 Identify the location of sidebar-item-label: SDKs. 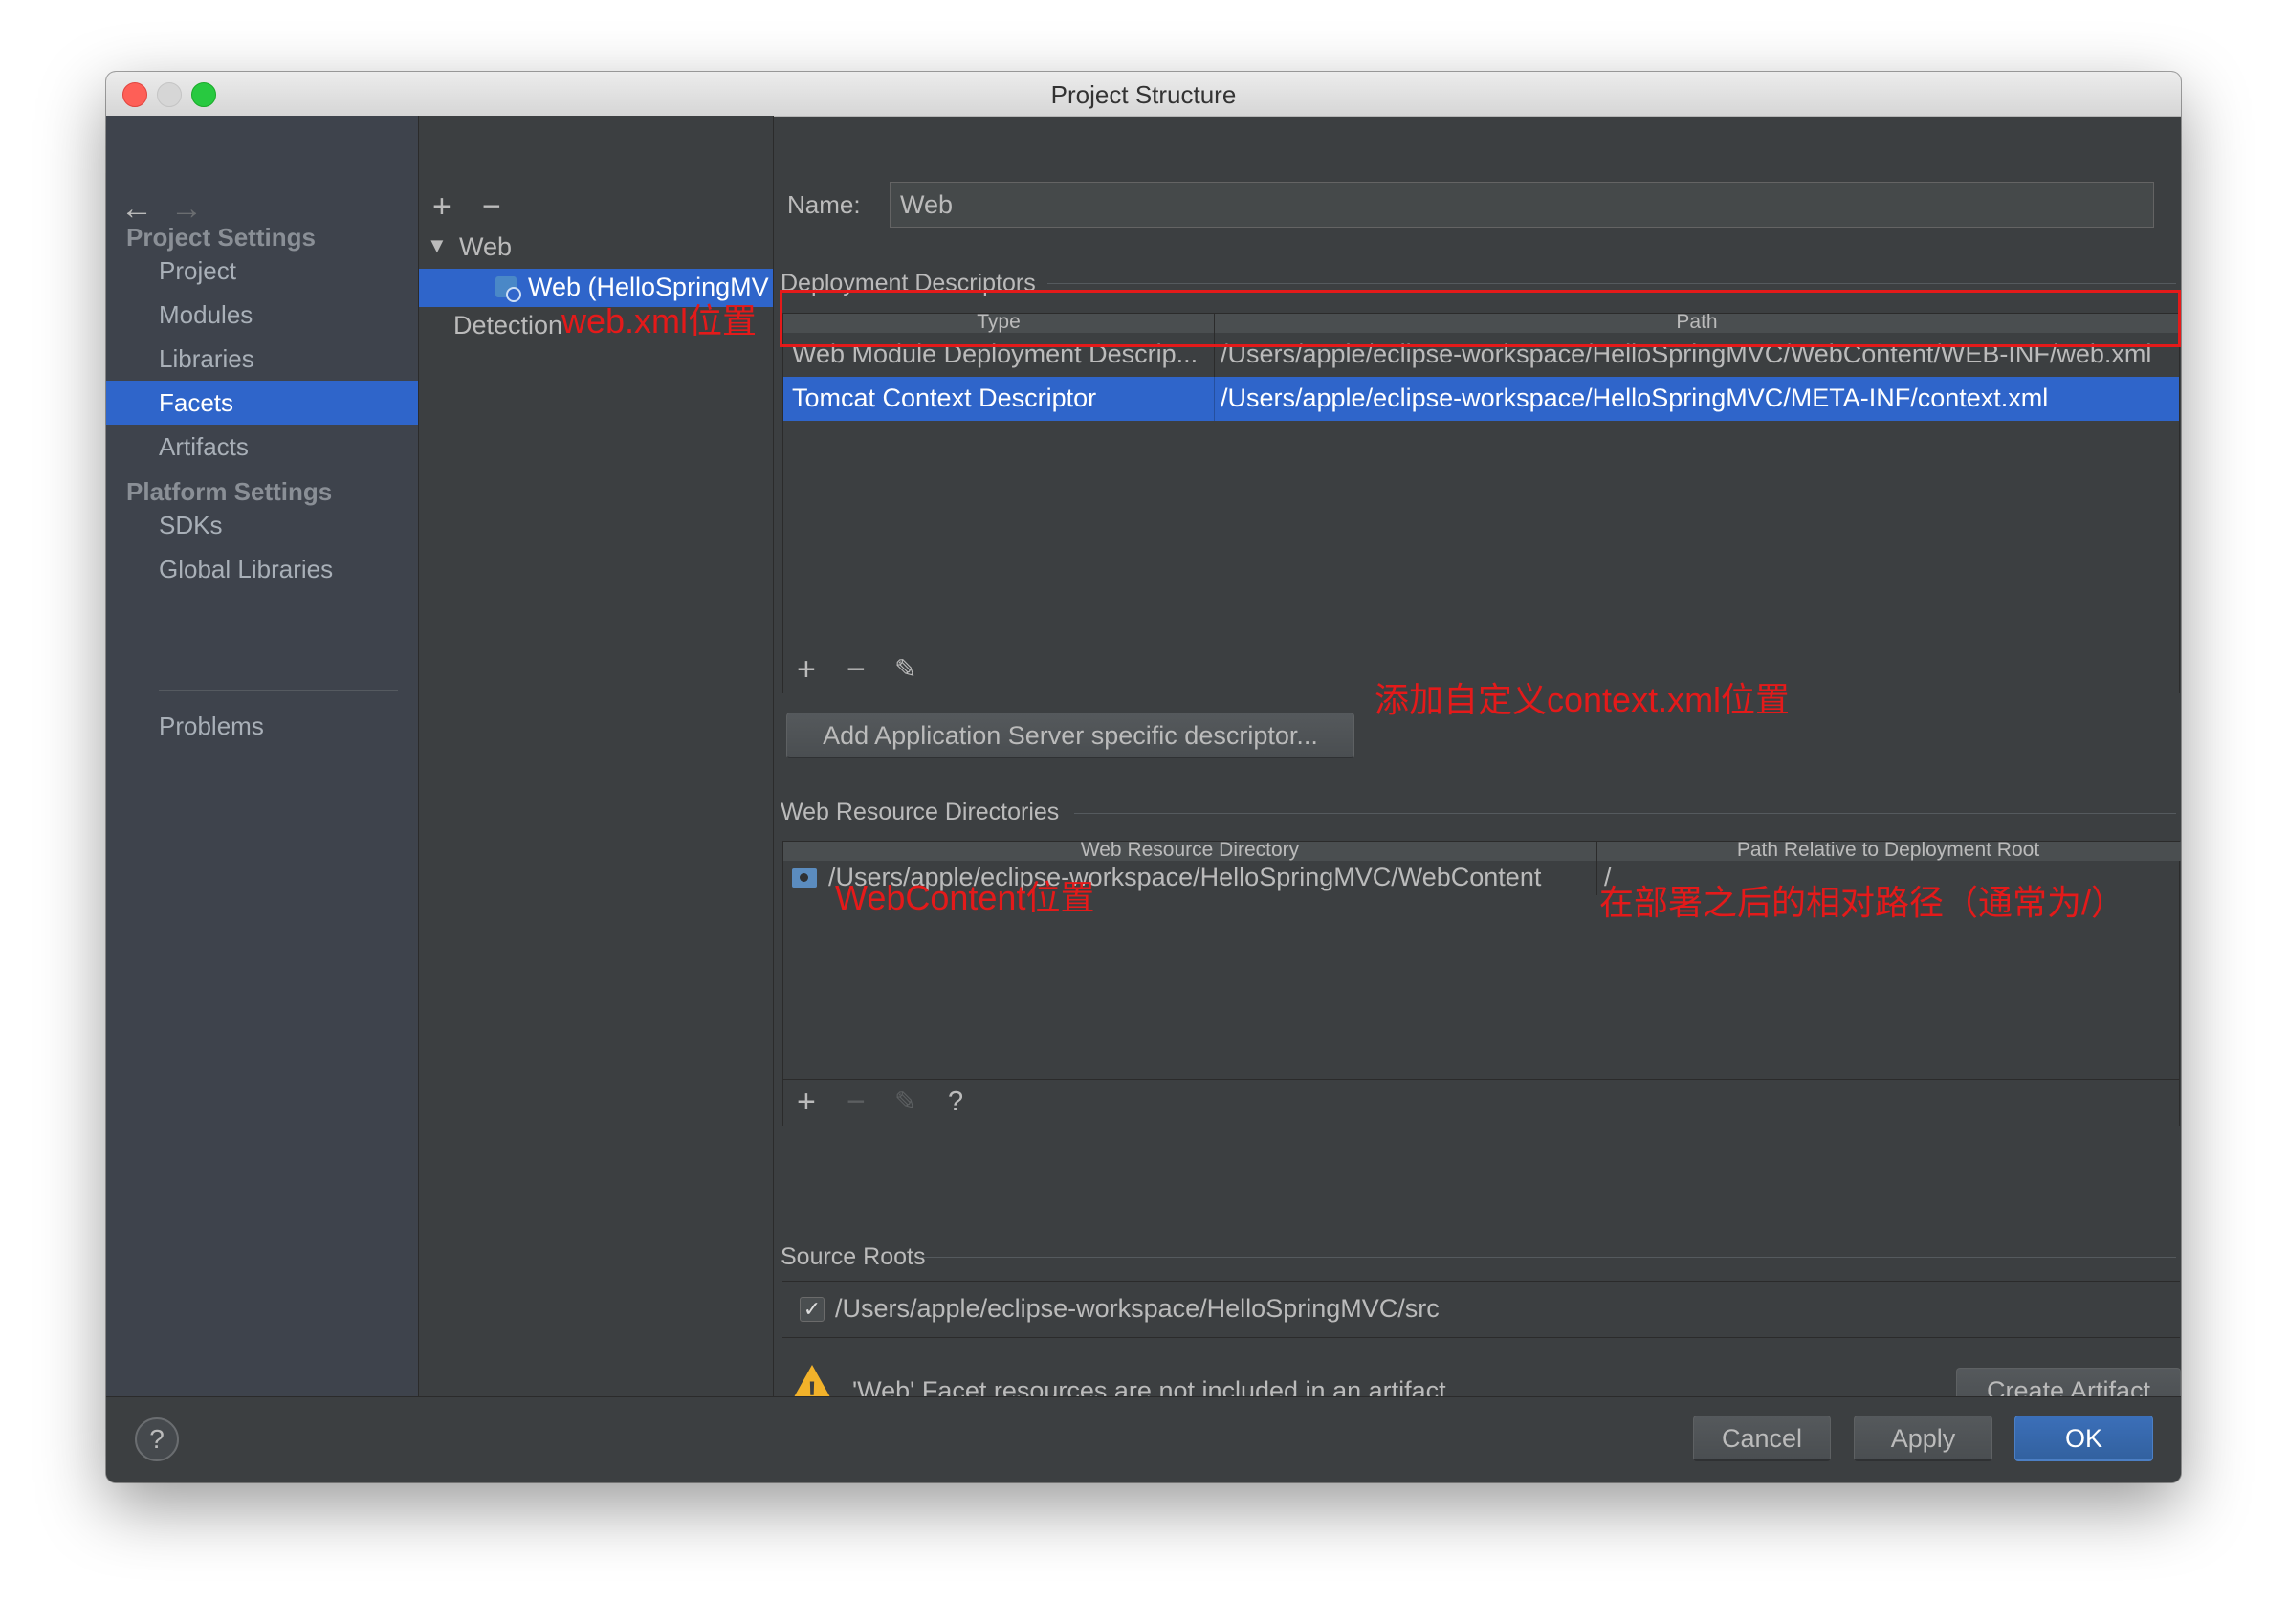
(191, 525).